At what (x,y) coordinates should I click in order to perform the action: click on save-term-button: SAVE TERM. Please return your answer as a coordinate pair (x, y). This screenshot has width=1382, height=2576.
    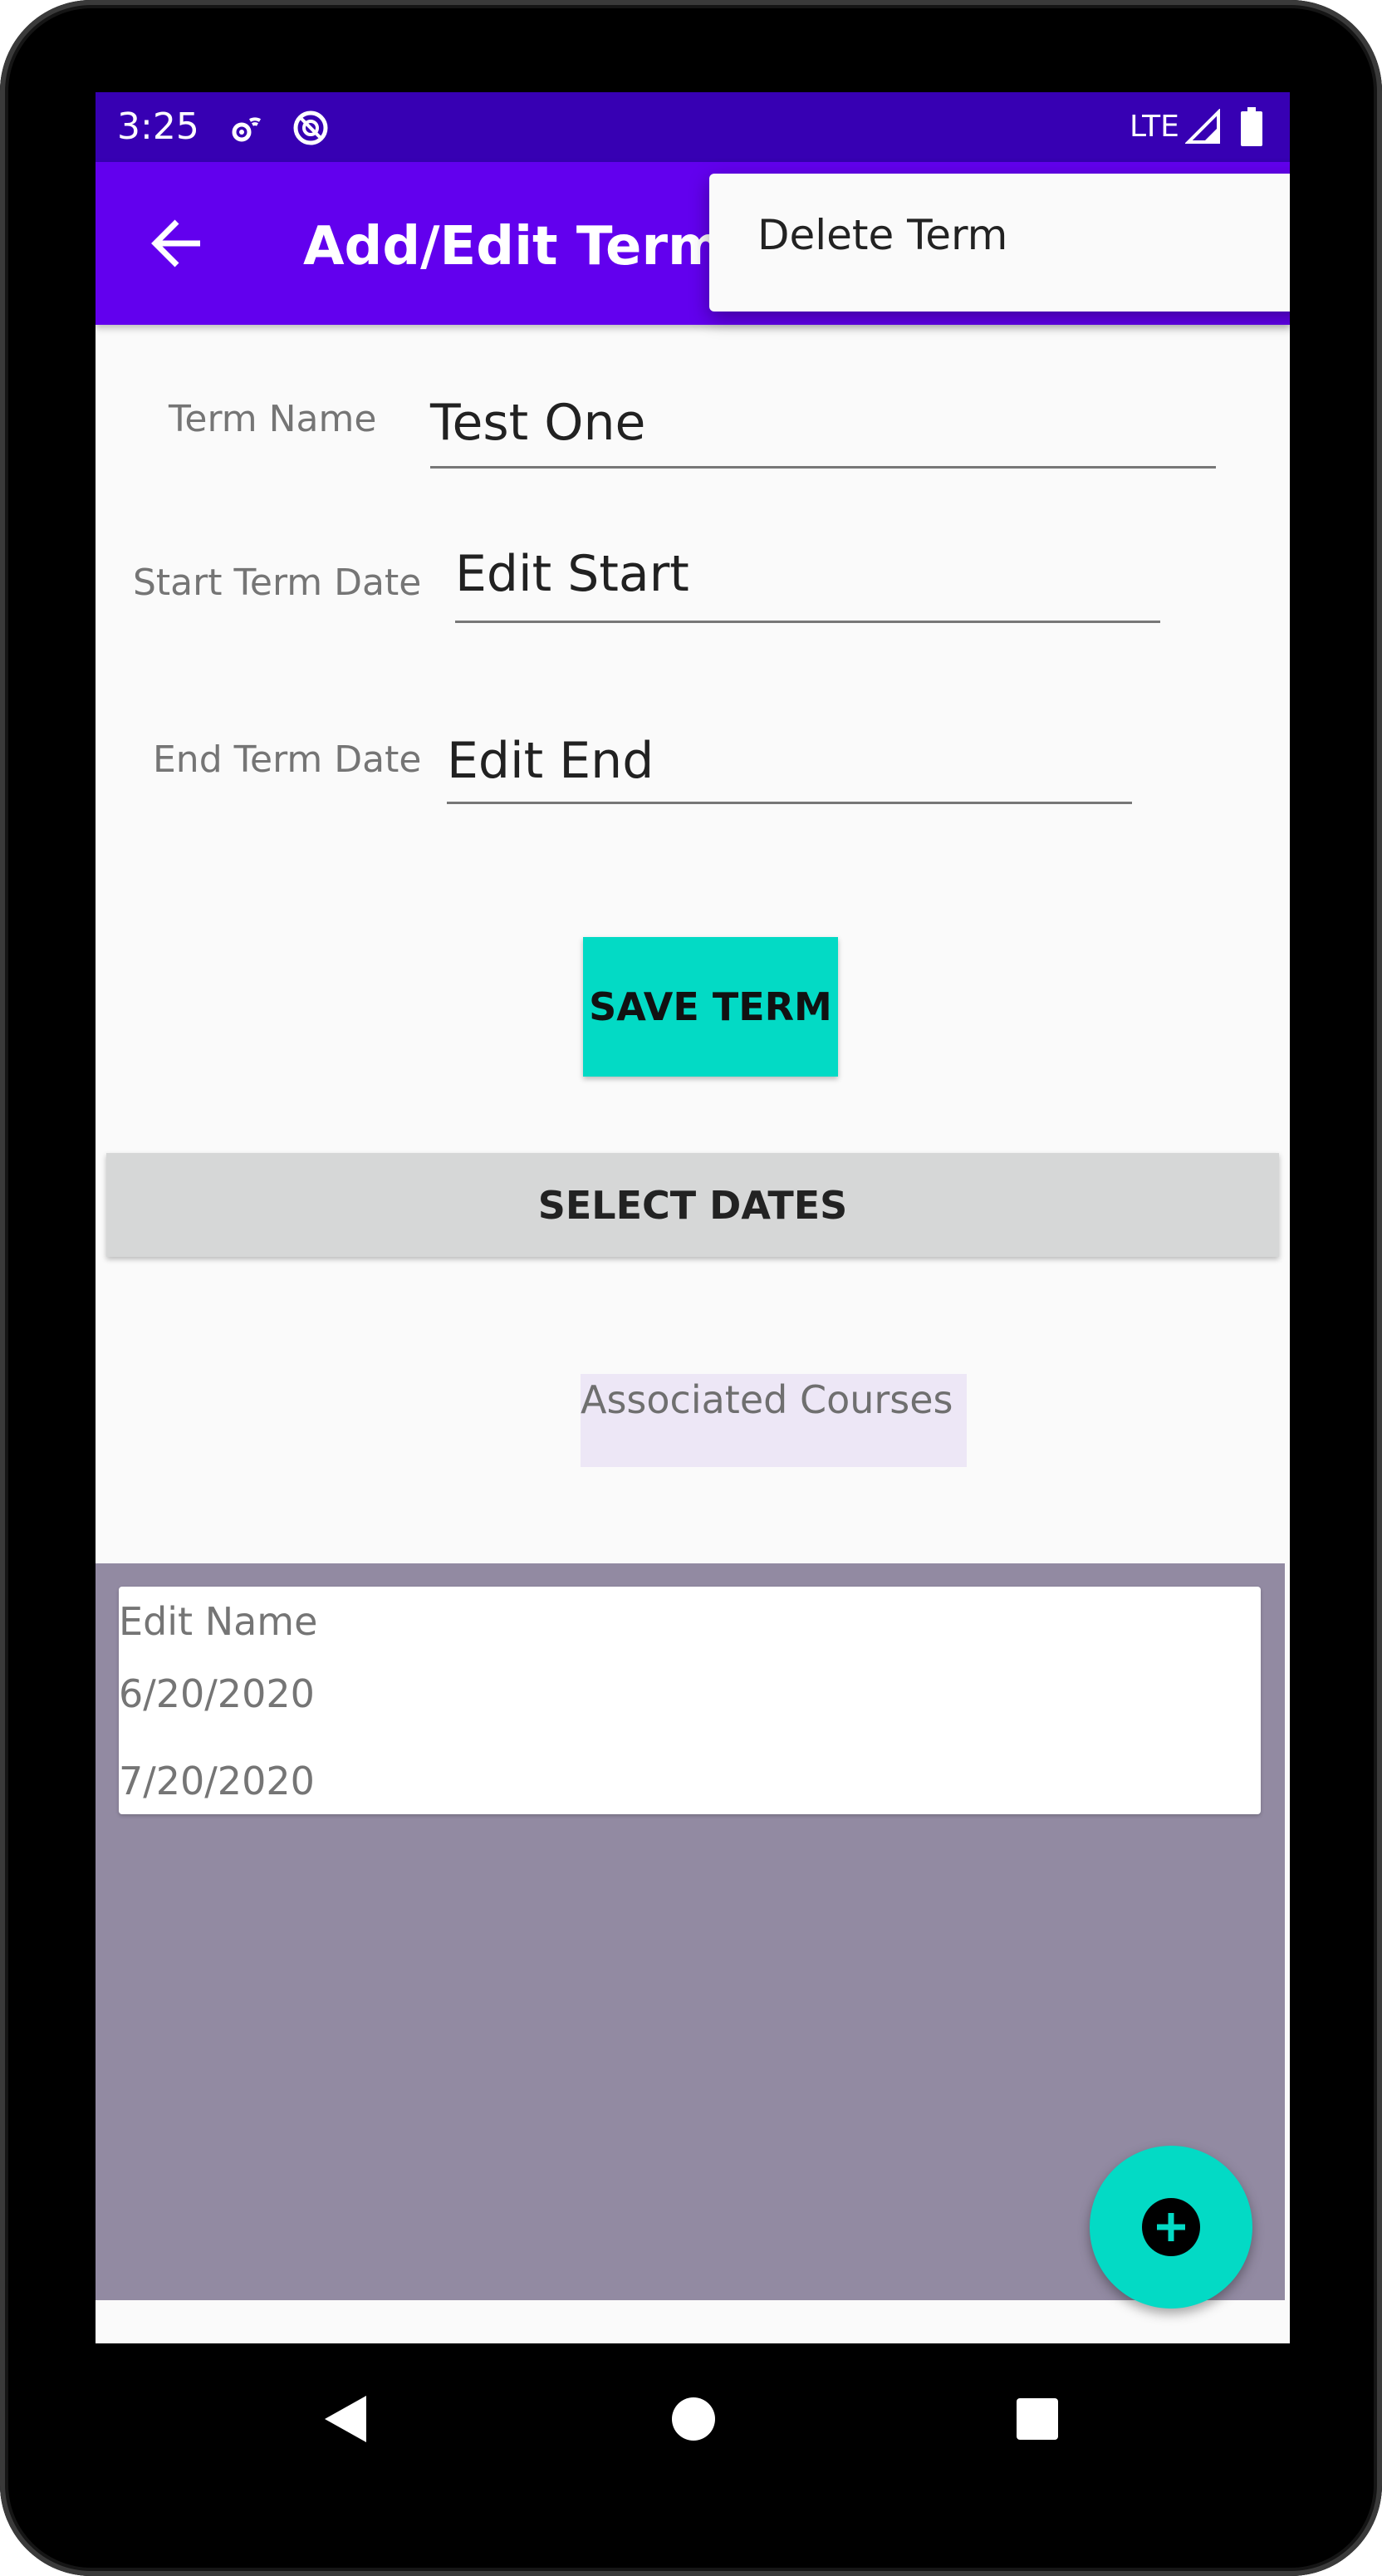
    Looking at the image, I should click on (711, 1007).